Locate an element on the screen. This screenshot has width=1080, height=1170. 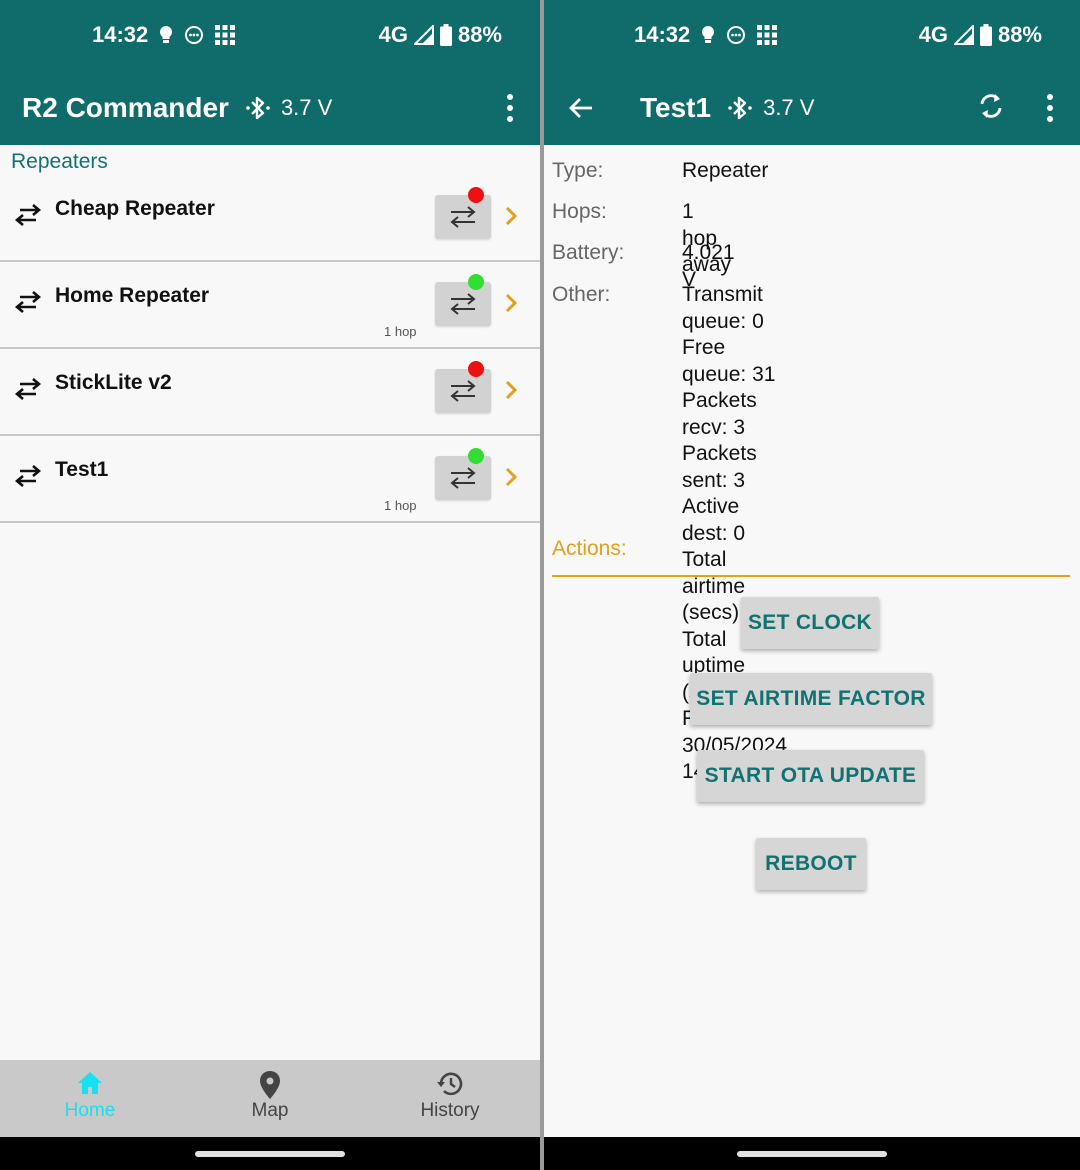
detail-title: Test1 is located at coordinates (676, 107).